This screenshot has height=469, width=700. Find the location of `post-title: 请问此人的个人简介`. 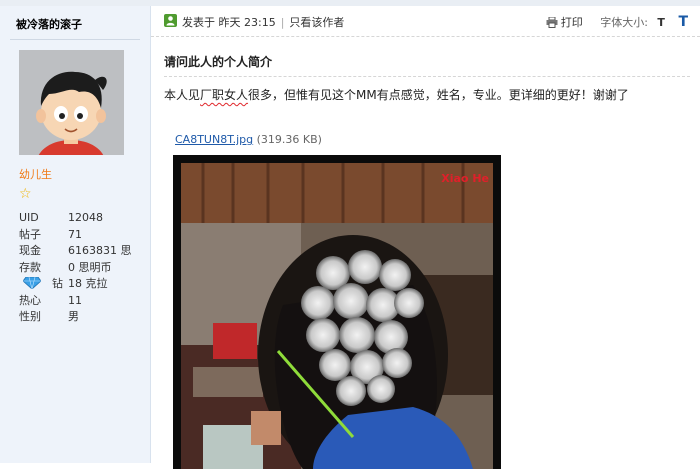

post-title: 请问此人的个人简介 is located at coordinates (218, 62).